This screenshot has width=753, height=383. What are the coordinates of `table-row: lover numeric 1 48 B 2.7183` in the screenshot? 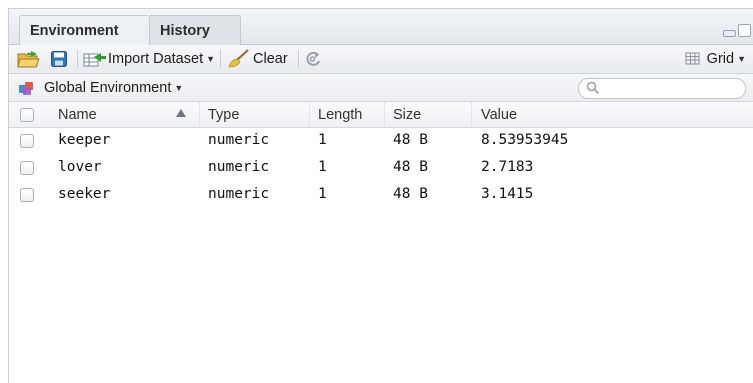 It's located at (381, 168).